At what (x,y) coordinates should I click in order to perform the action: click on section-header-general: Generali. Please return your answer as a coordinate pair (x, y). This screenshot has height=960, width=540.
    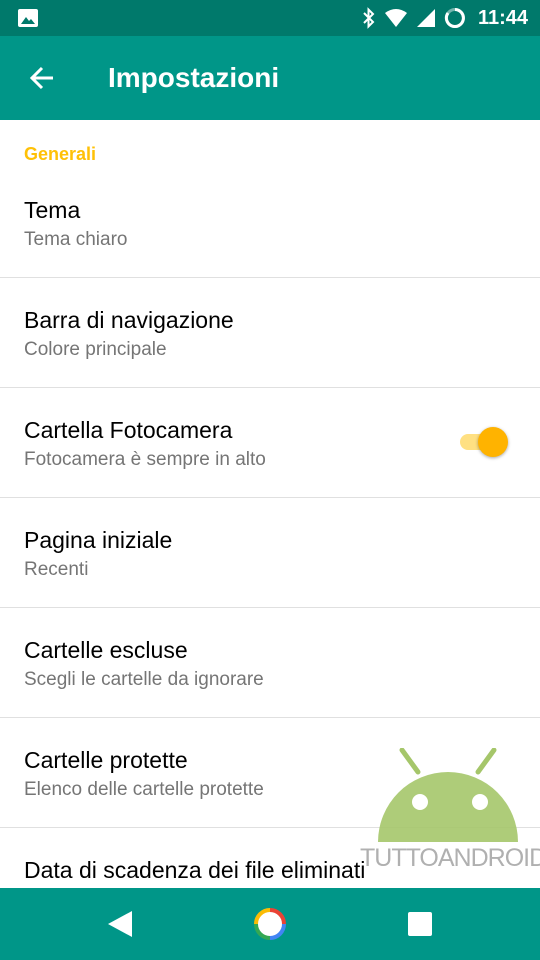
    Looking at the image, I should click on (60, 154).